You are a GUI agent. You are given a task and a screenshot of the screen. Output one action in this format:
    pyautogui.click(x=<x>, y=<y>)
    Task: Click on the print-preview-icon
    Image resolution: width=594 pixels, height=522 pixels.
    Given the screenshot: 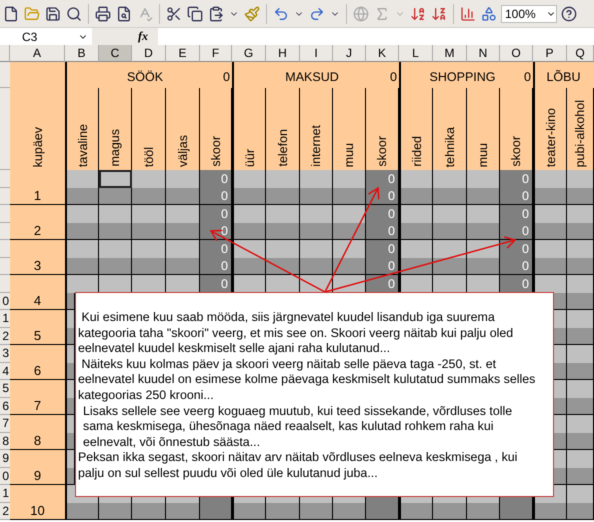 What is the action you would take?
    pyautogui.click(x=124, y=13)
    